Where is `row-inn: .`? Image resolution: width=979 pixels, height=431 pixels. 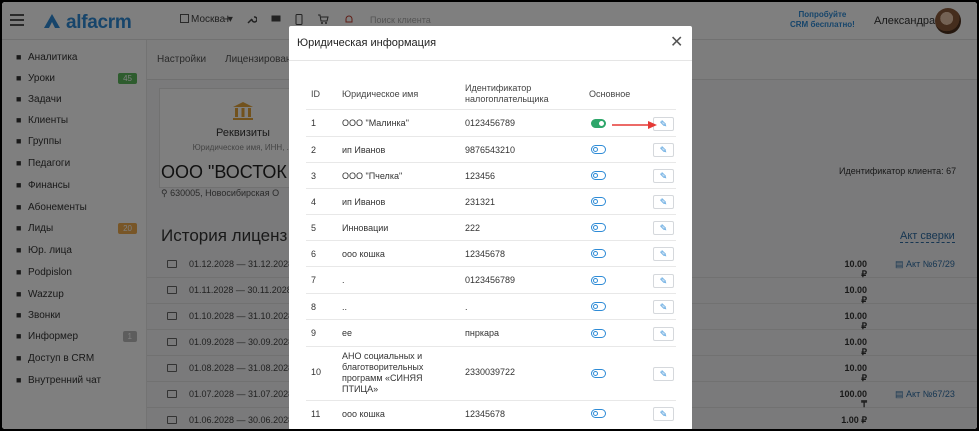
row-inn: . is located at coordinates (466, 307).